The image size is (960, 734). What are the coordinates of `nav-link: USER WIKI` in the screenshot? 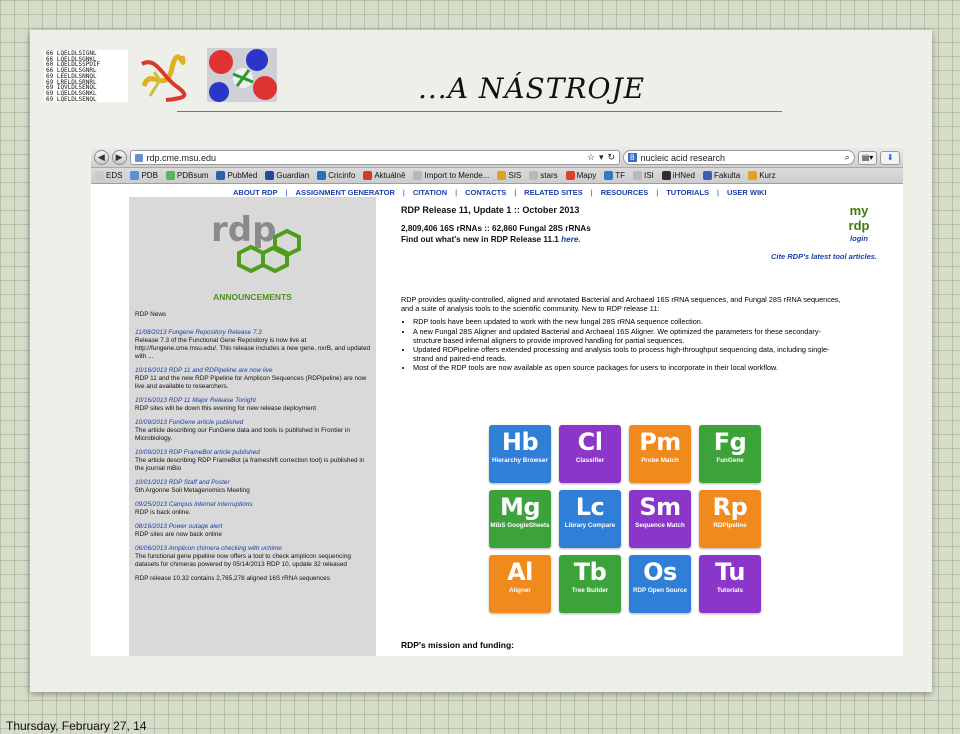 It's located at (747, 192).